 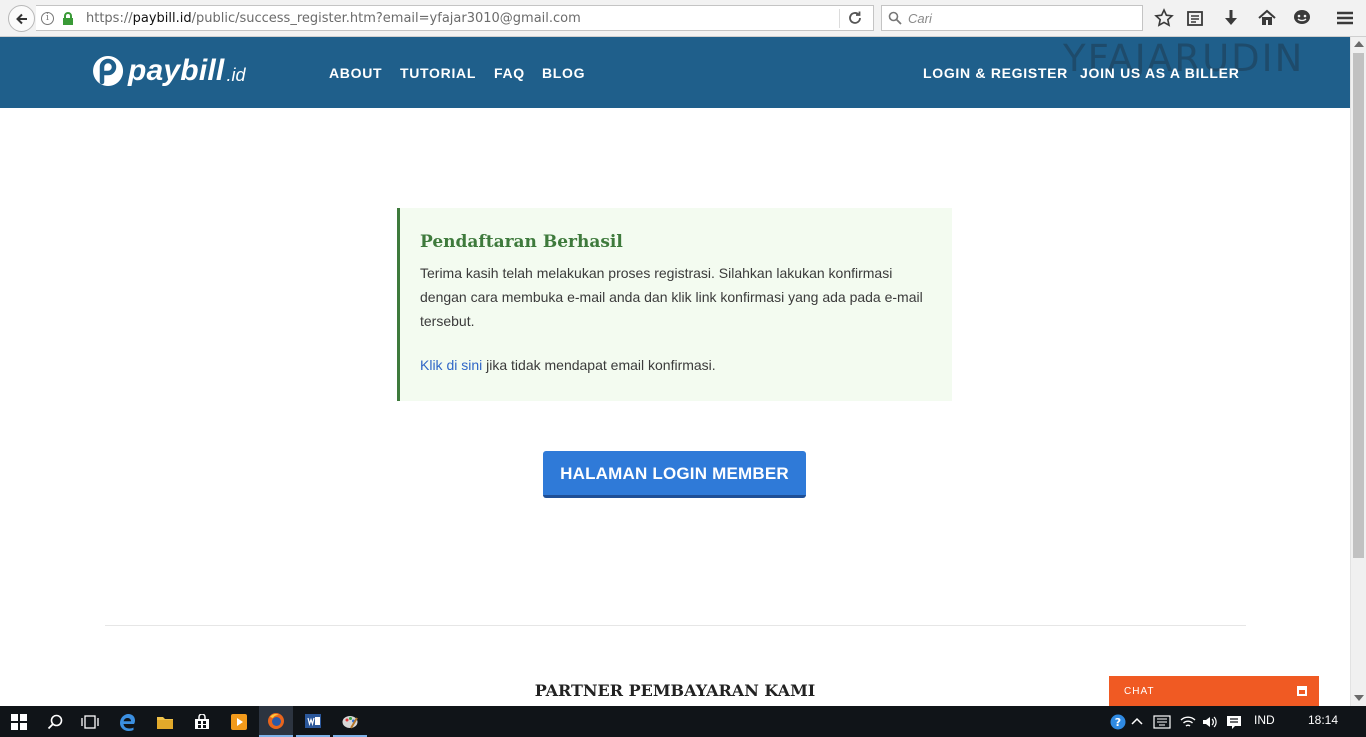 I want to click on input-method-icon, so click(x=1162, y=722).